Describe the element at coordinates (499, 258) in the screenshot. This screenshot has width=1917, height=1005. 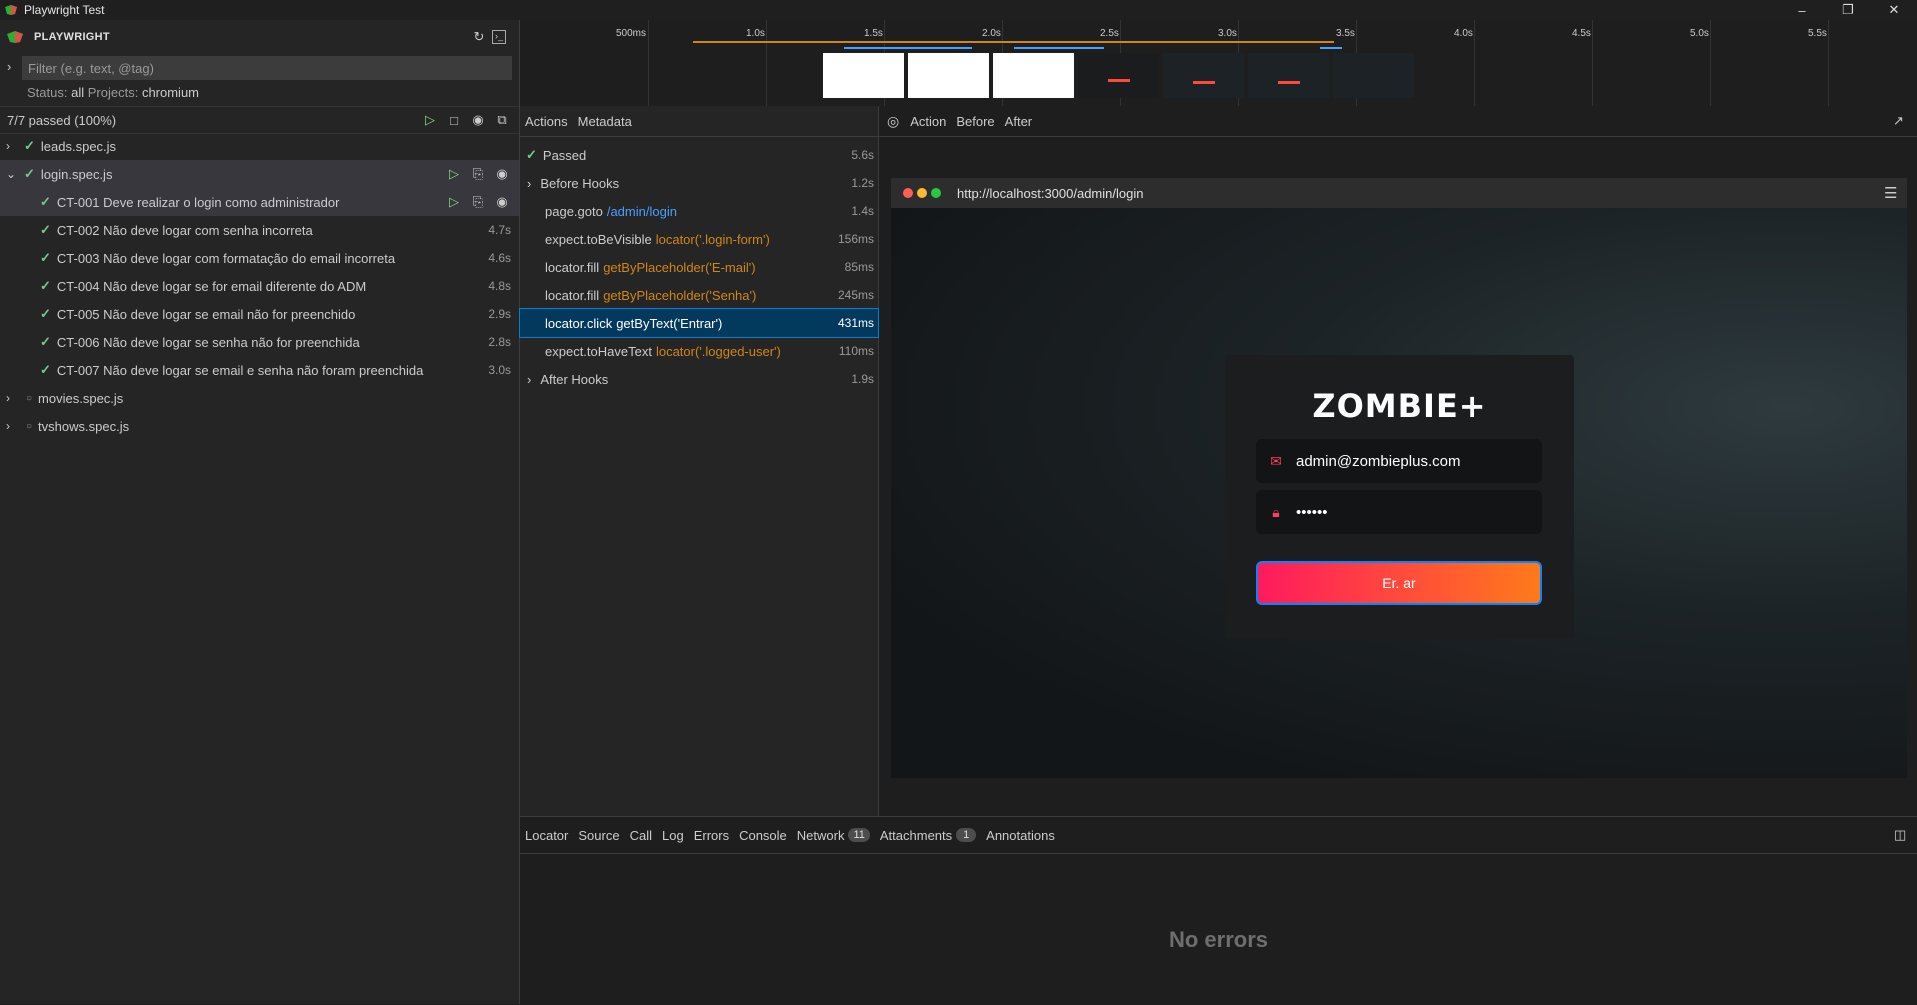
I see `test-duration: 4.6s` at that location.